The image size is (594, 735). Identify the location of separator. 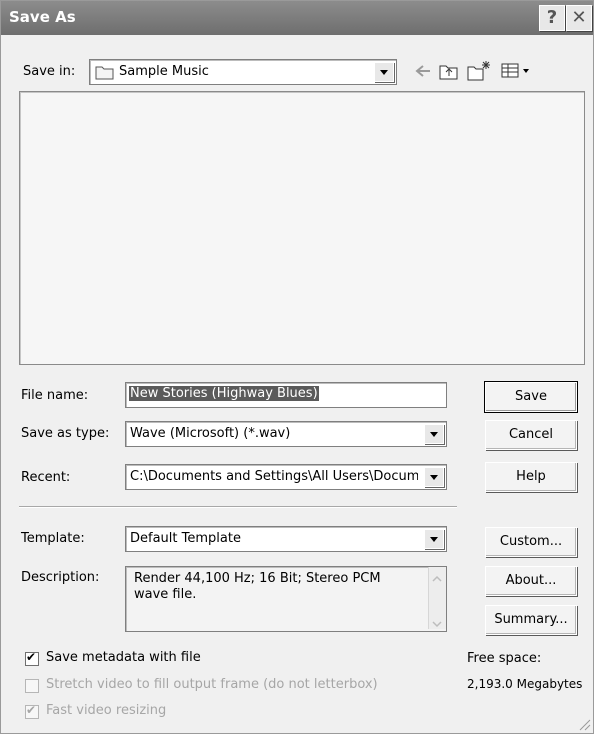
(238, 507).